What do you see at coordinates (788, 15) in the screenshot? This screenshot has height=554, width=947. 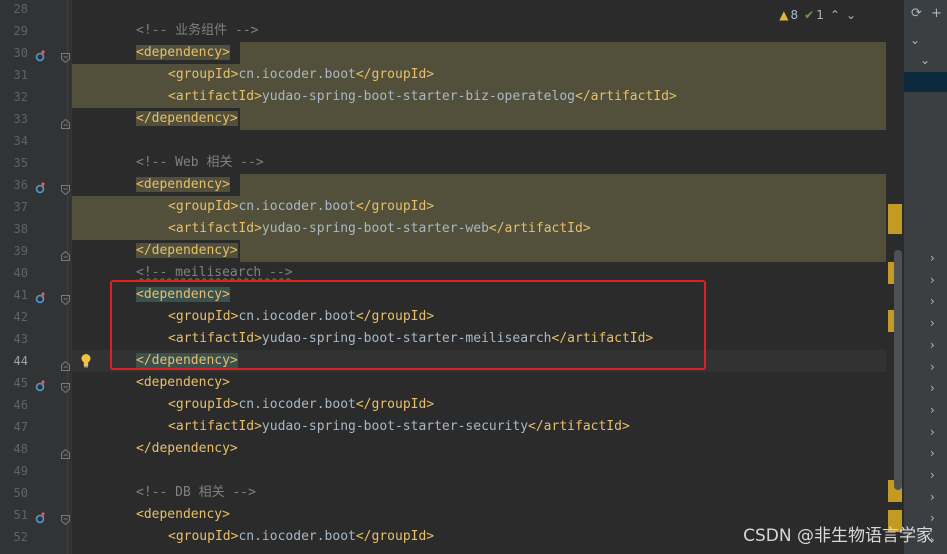 I see `warnings-indicator: ▲ 8` at bounding box center [788, 15].